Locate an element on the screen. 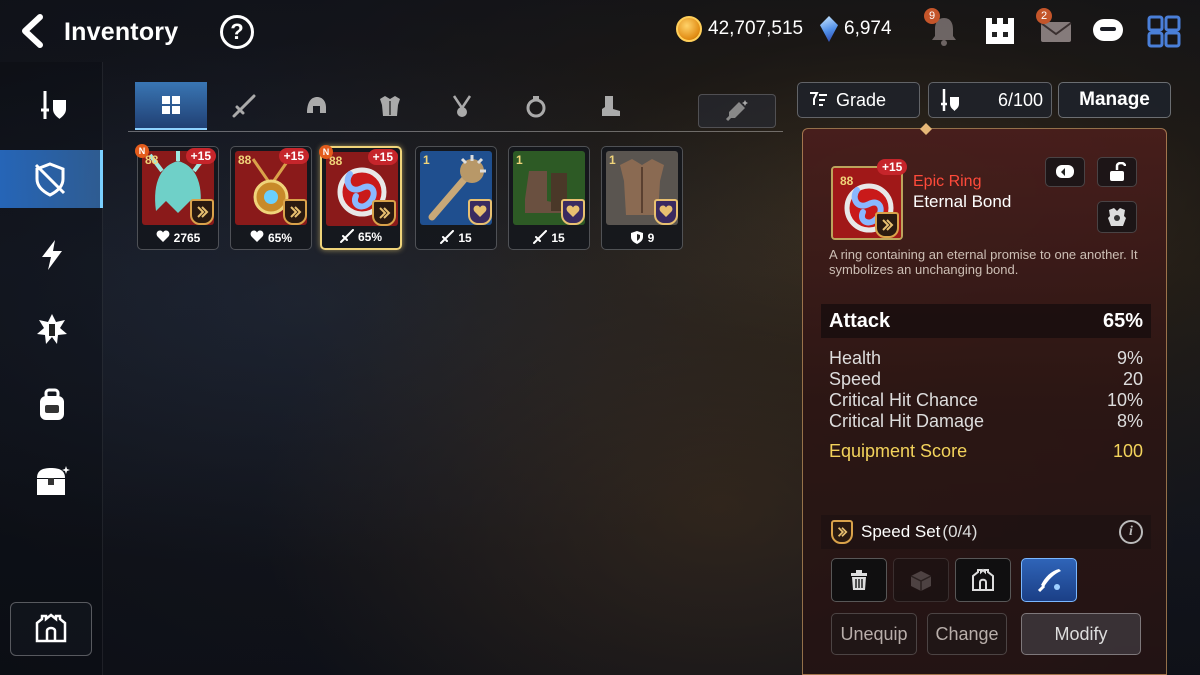 This screenshot has width=1200, height=675. sidebar-item-artifacts is located at coordinates (51, 179).